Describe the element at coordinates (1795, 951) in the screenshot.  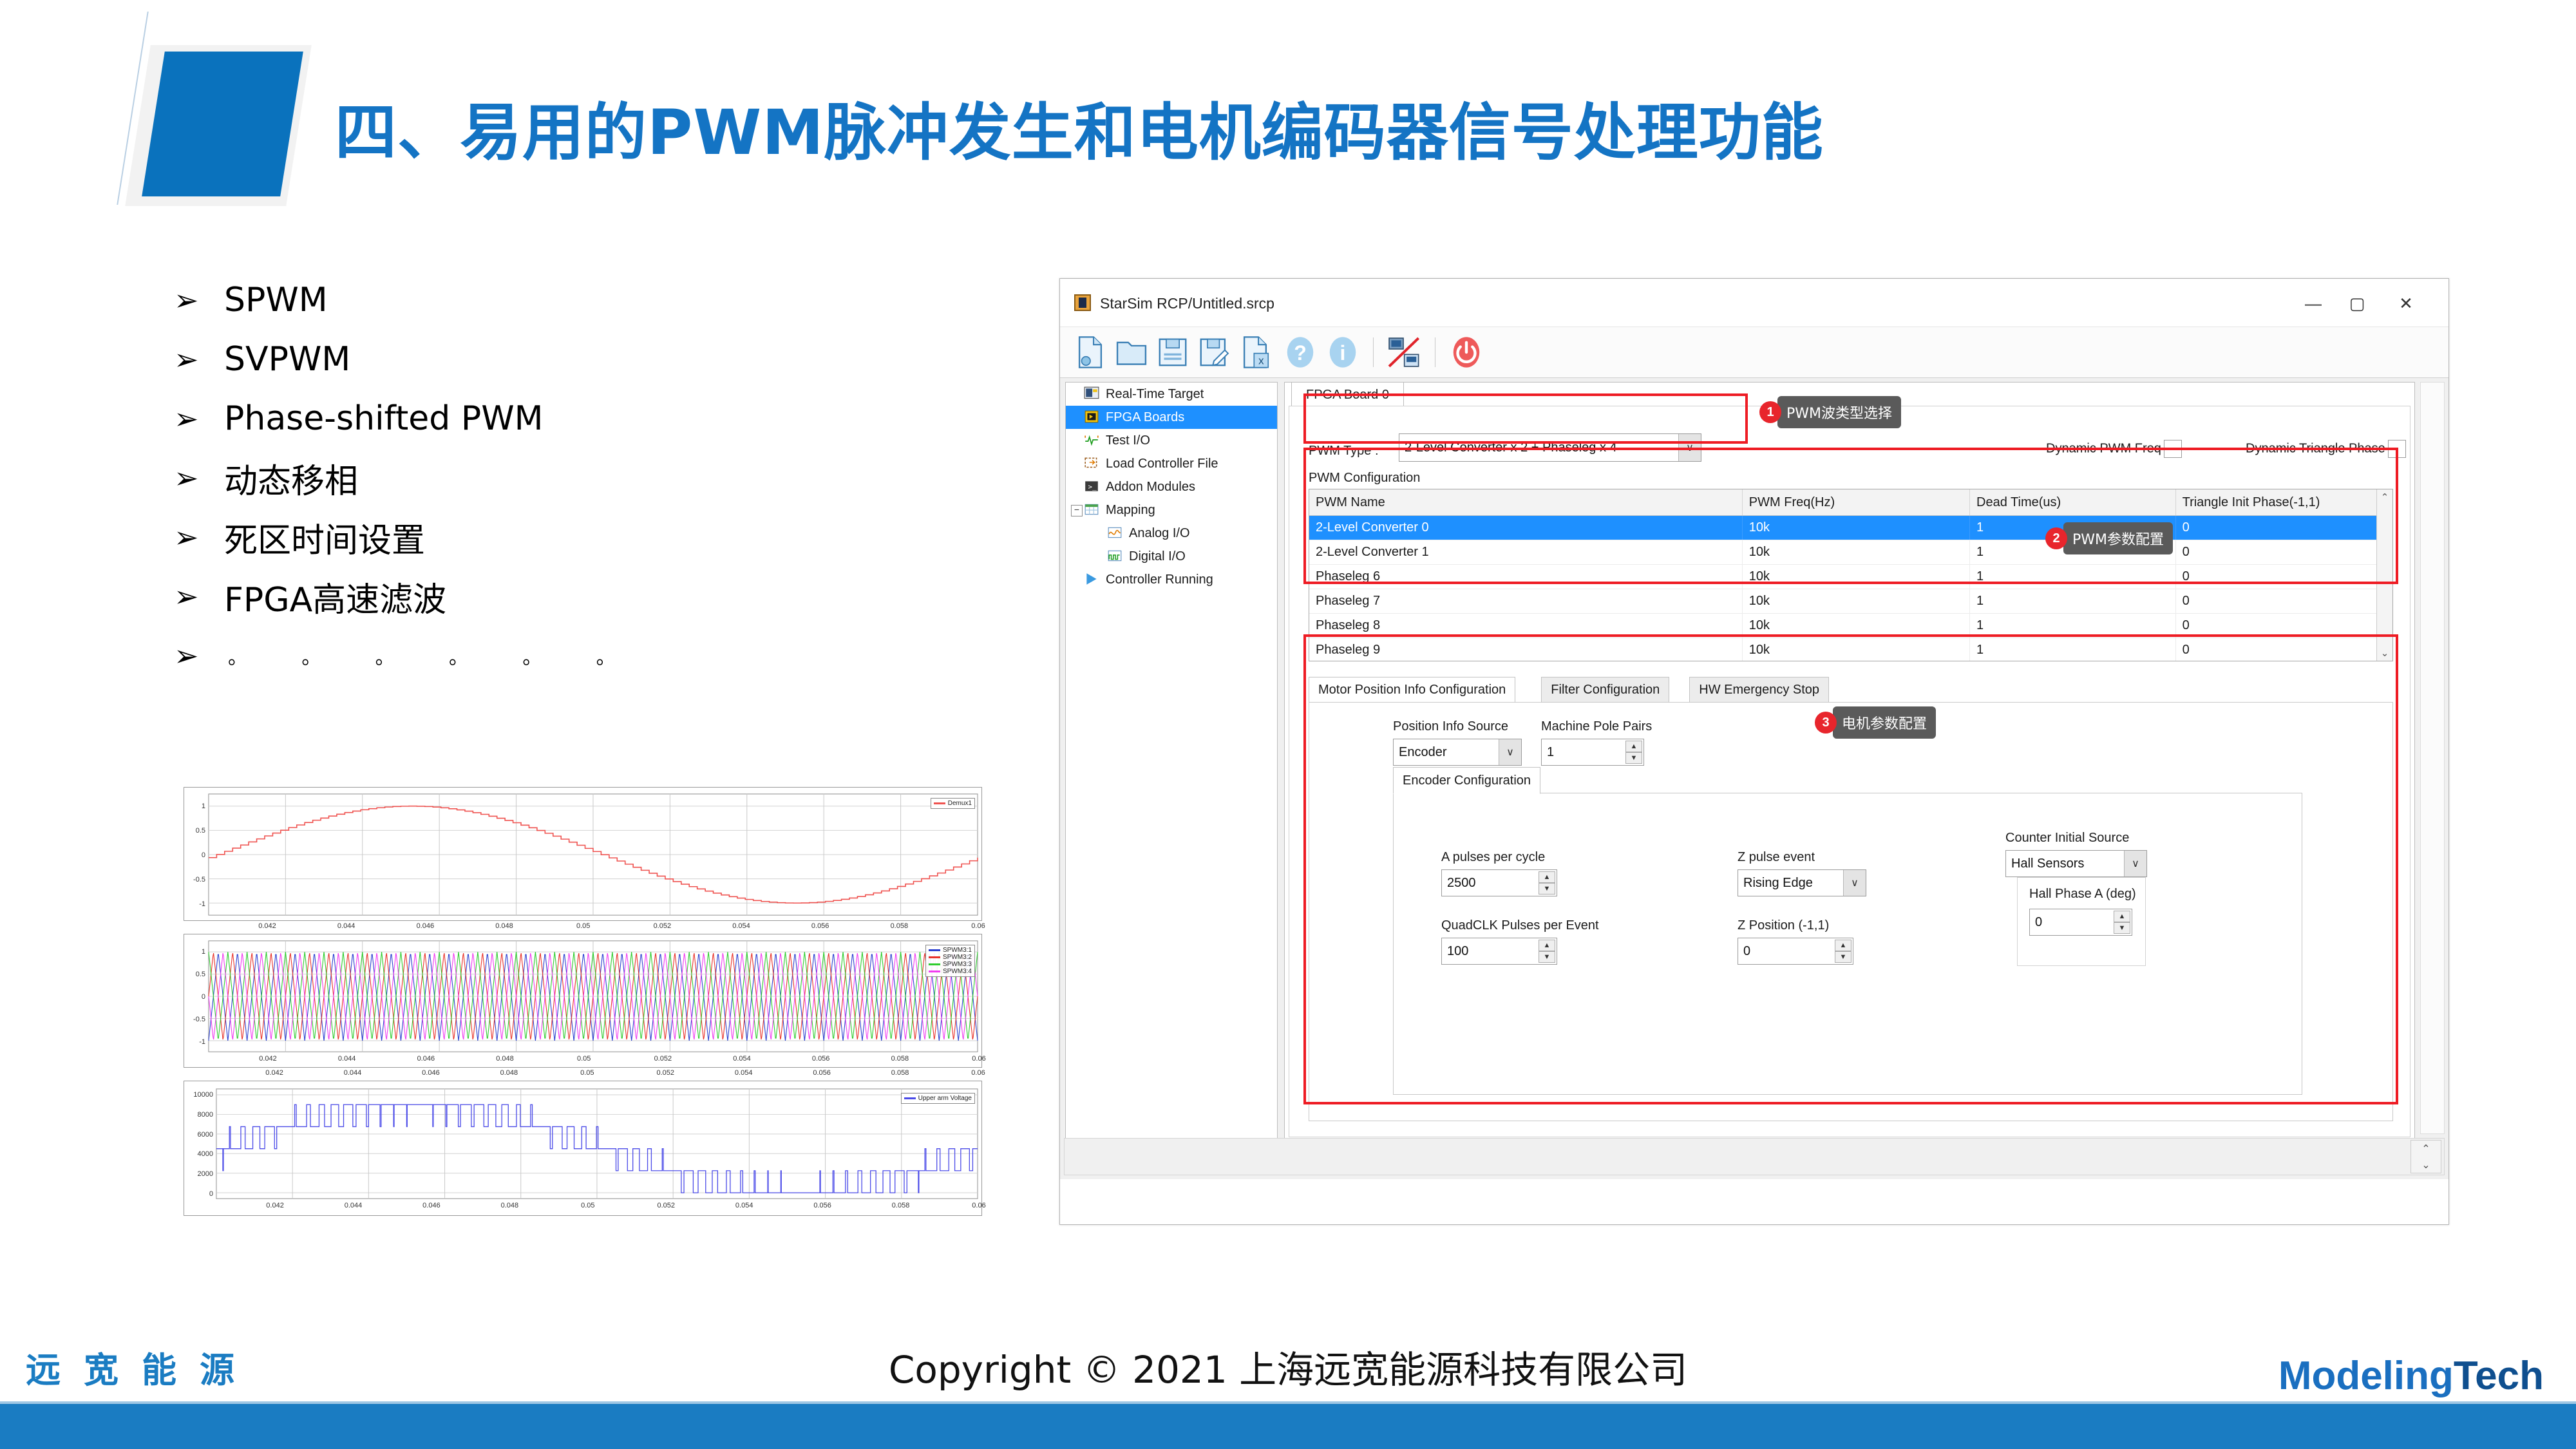
I see `z-position-stepper: 0 ▲ ▼` at that location.